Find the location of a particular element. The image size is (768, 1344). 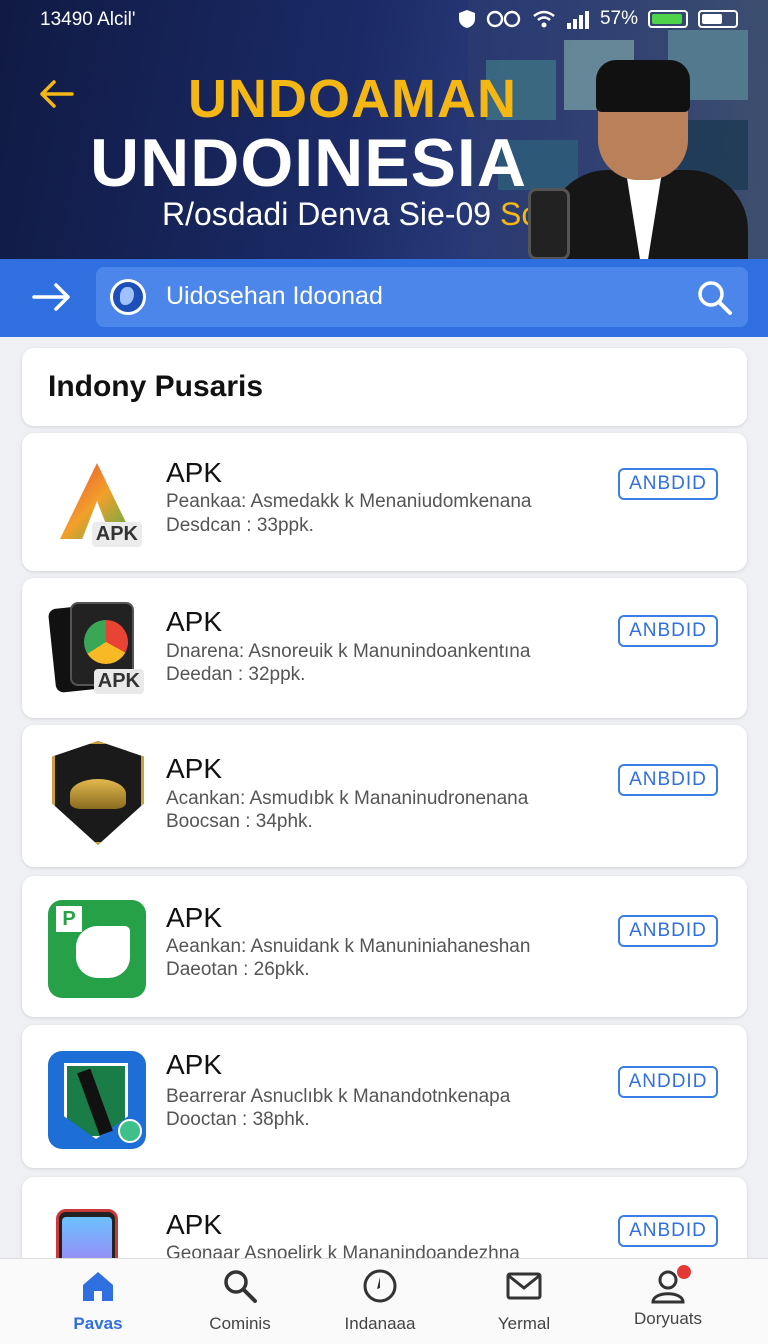

nav-item-profile: Doryuats is located at coordinates (668, 1297).